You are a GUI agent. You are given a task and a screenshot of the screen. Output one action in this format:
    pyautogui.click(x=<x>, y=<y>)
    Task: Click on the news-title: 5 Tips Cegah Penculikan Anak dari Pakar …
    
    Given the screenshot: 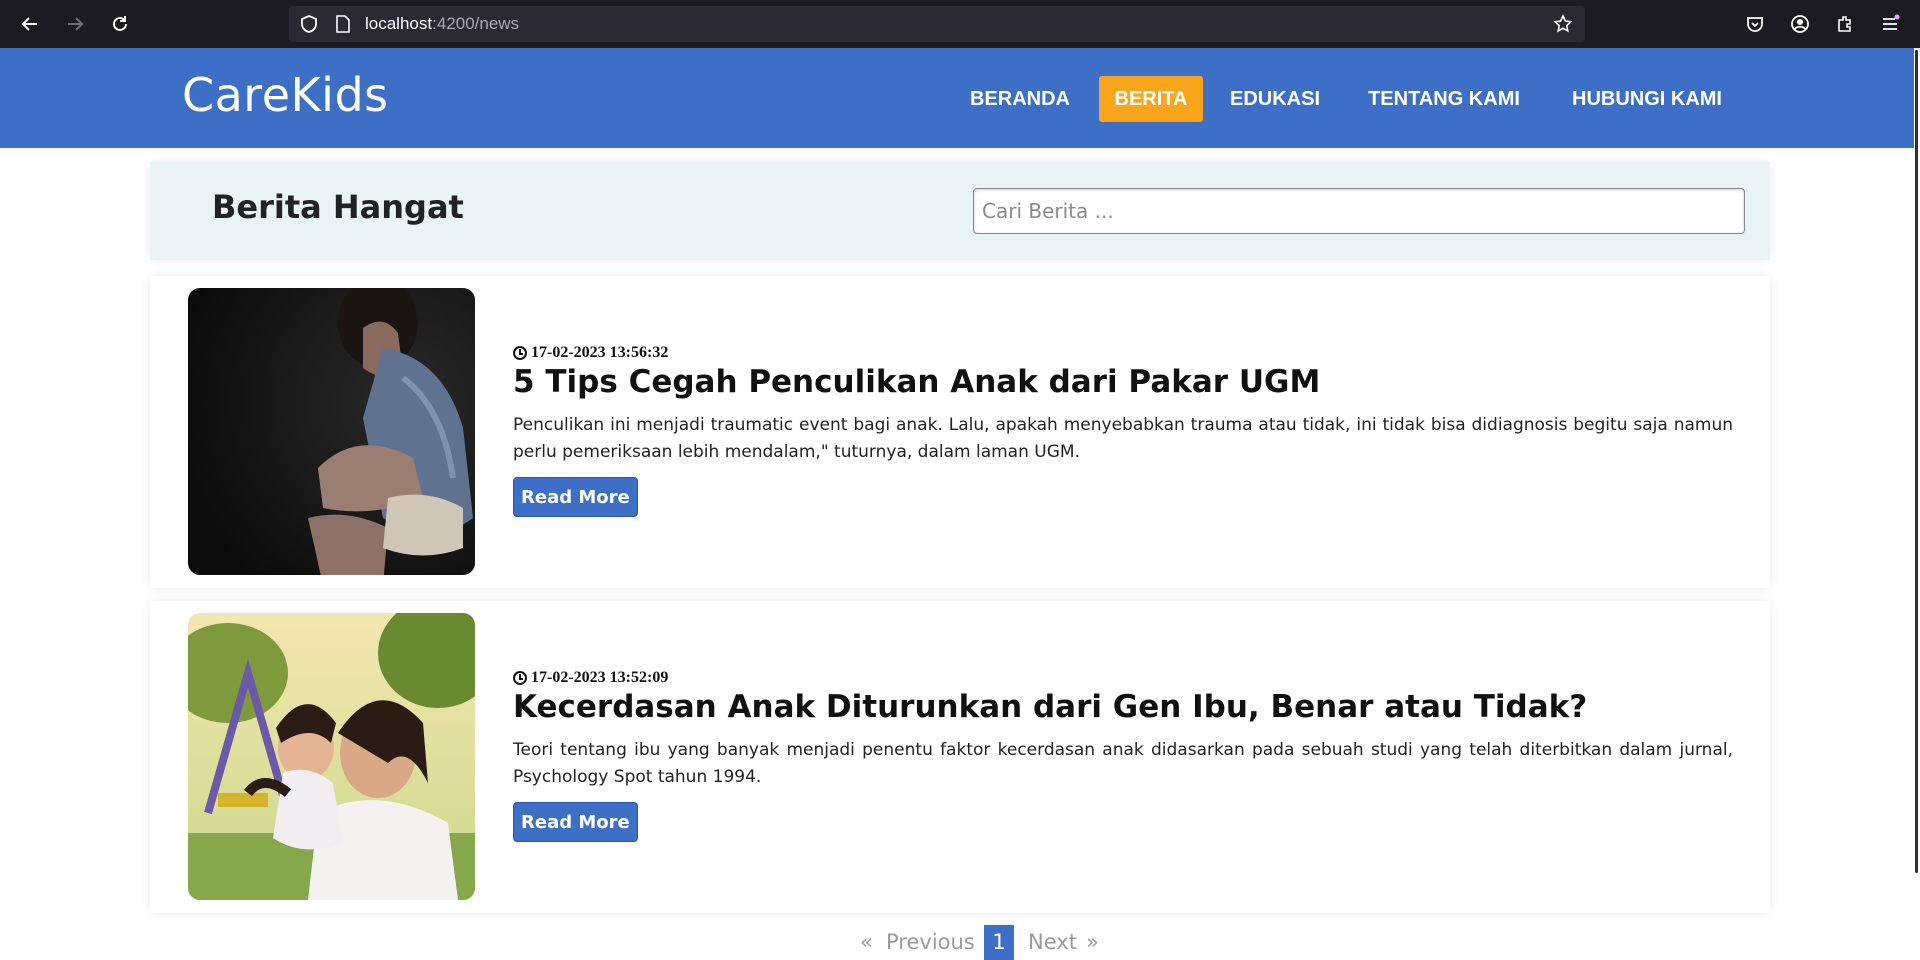 What is the action you would take?
    pyautogui.click(x=916, y=382)
    